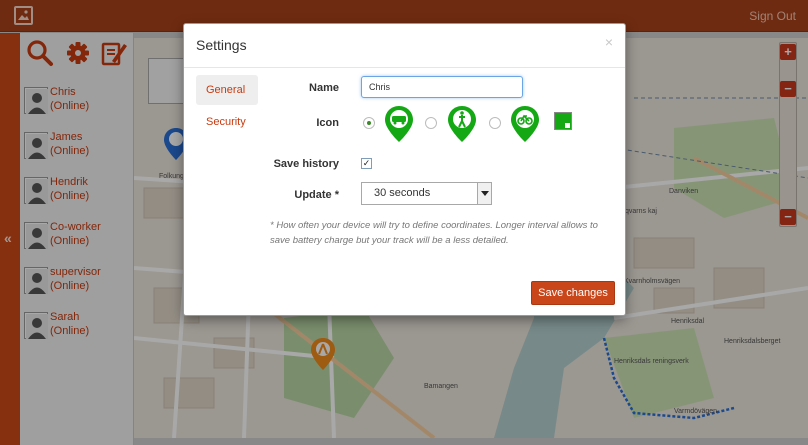 The height and width of the screenshot is (445, 808). Describe the element at coordinates (327, 123) in the screenshot. I see `icon-label: Icon` at that location.